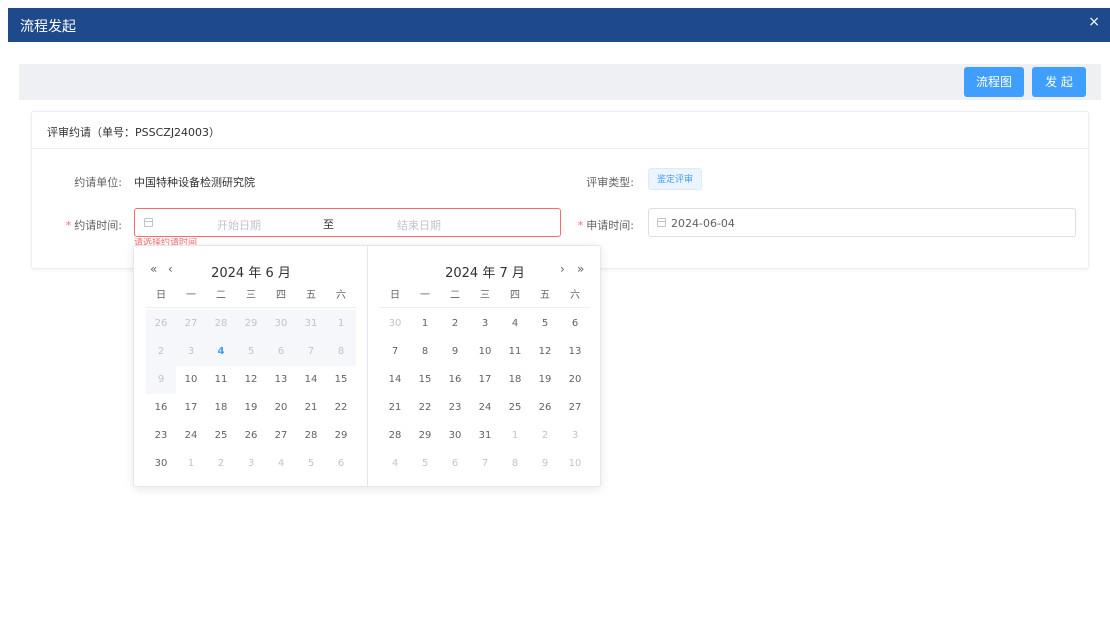  What do you see at coordinates (560, 82) in the screenshot?
I see `toolbar: 流程图 发 起` at bounding box center [560, 82].